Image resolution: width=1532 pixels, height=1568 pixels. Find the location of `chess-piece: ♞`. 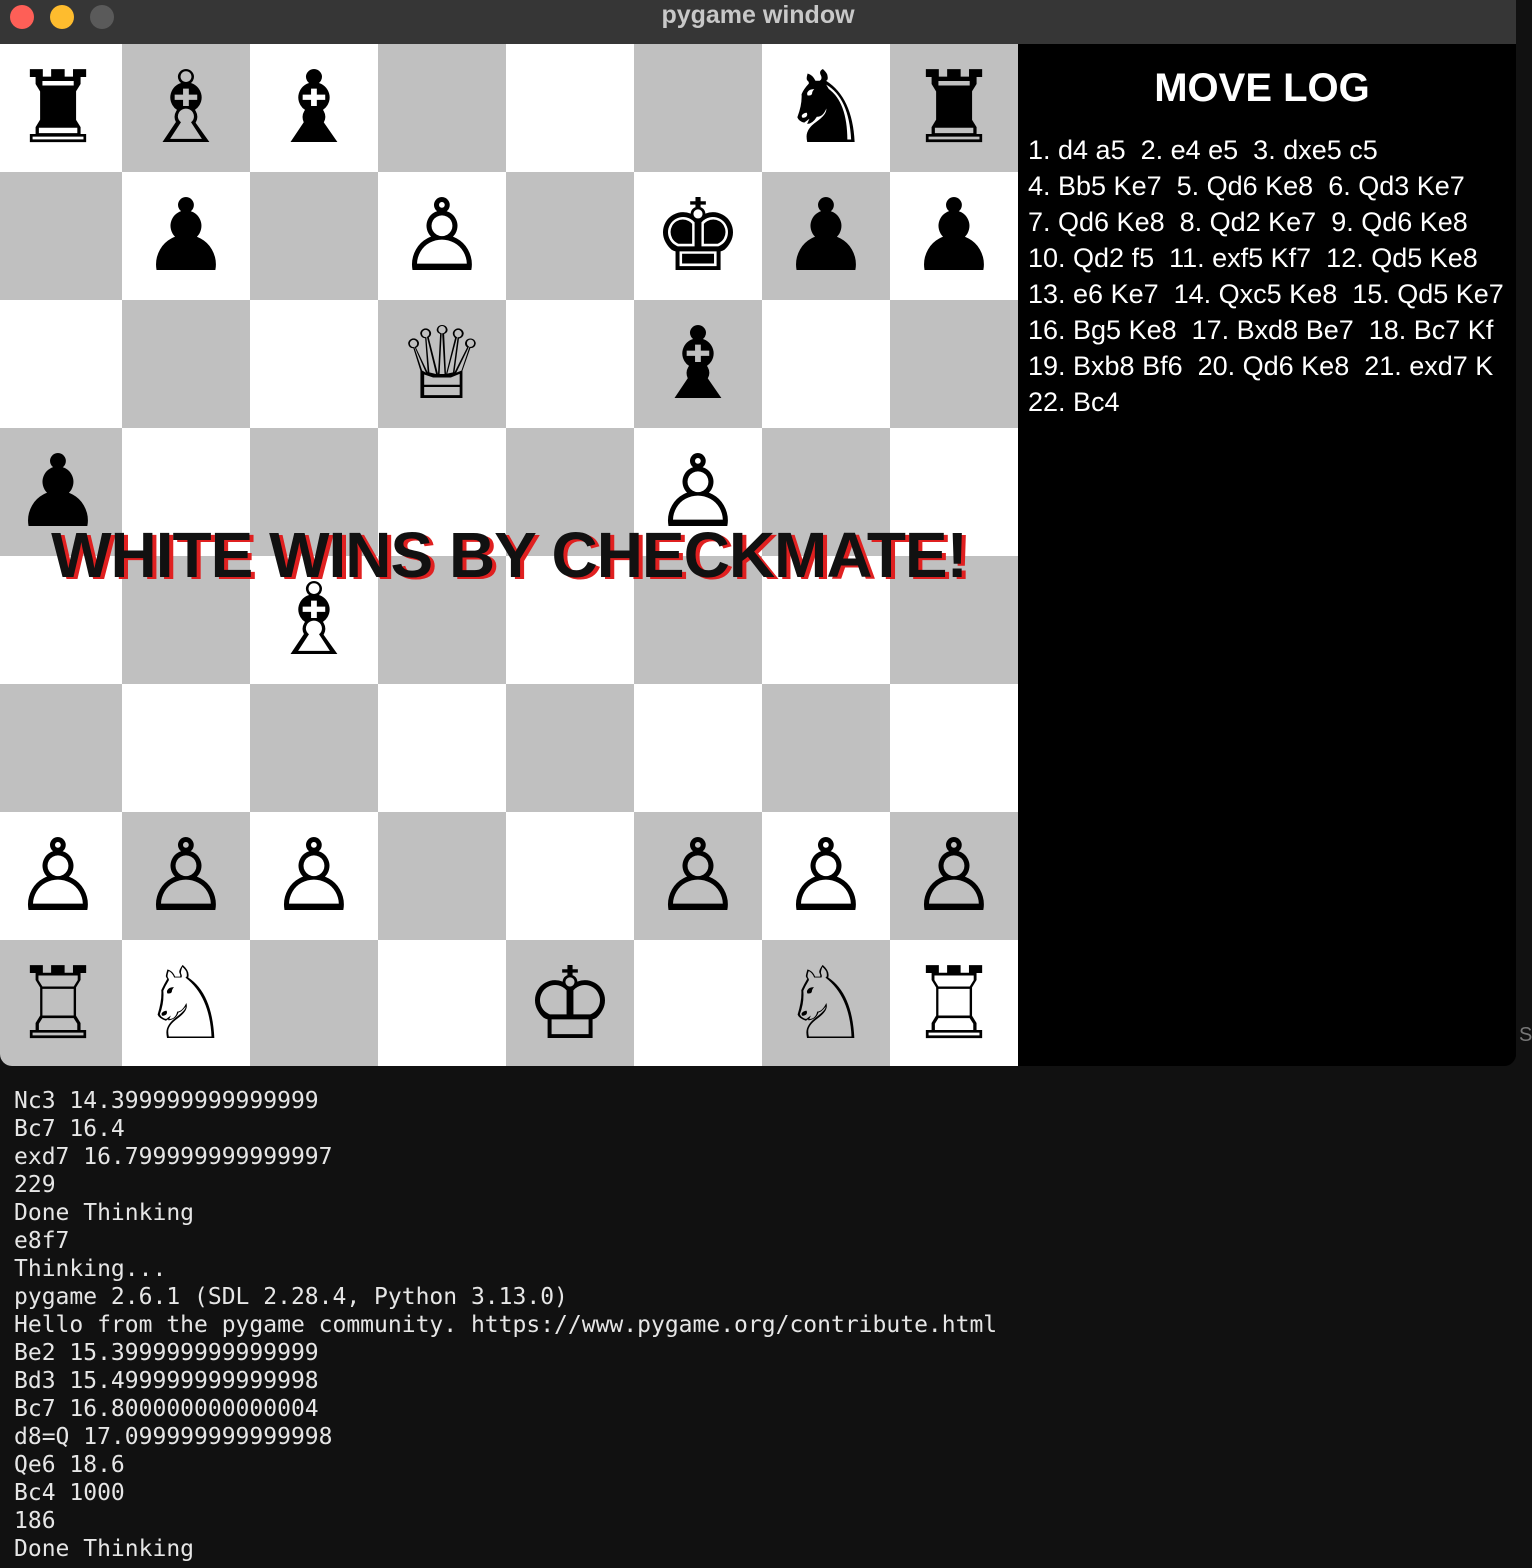

chess-piece: ♞ is located at coordinates (826, 108).